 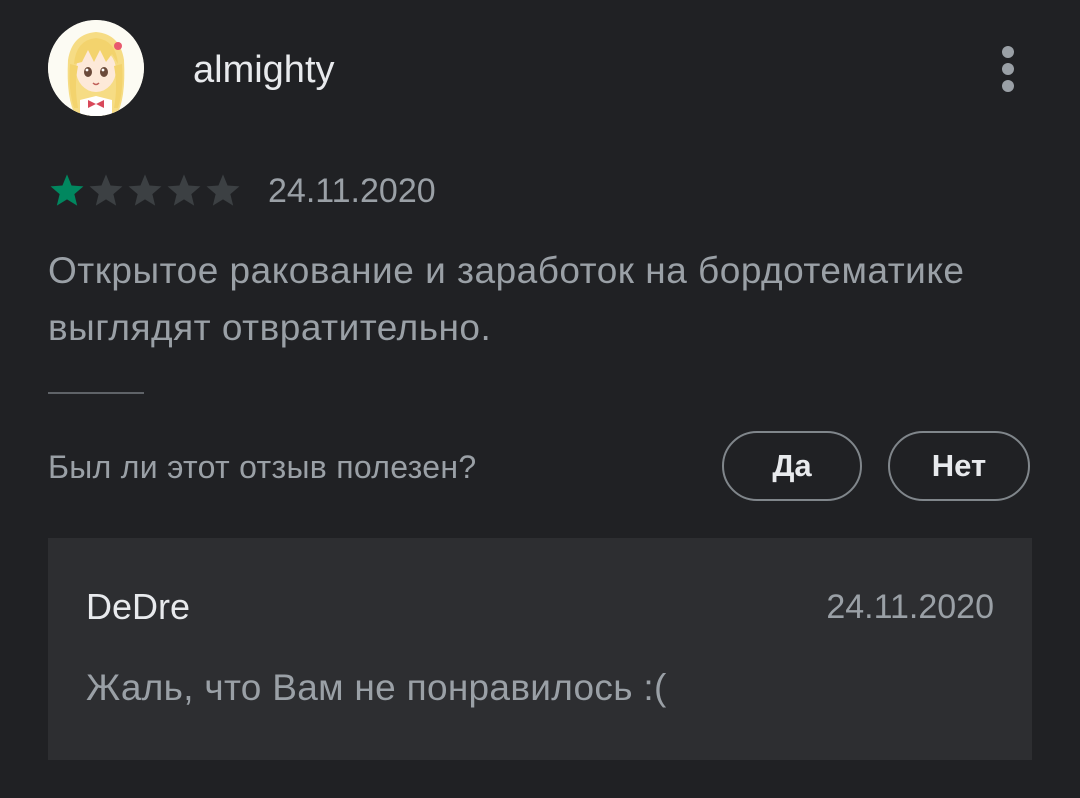 I want to click on anime-girl-avatar-image, so click(x=96, y=68).